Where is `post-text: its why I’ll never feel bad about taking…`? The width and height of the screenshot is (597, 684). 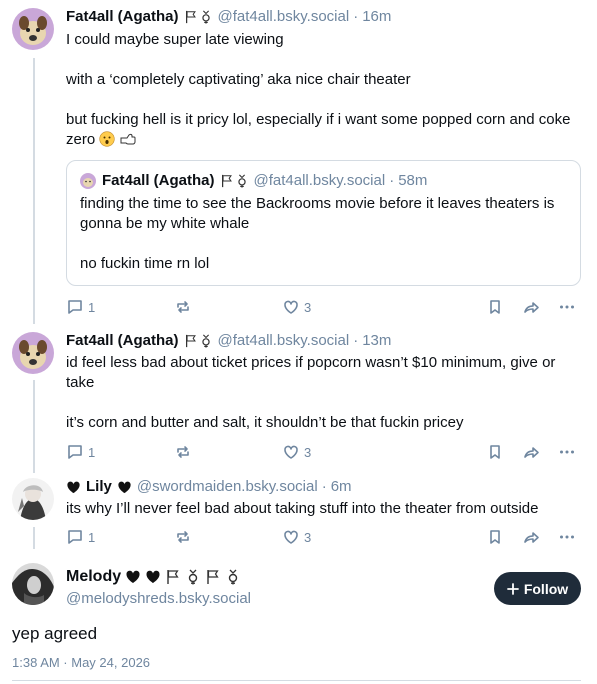 post-text: its why I’ll never feel bad about taking… is located at coordinates (323, 509).